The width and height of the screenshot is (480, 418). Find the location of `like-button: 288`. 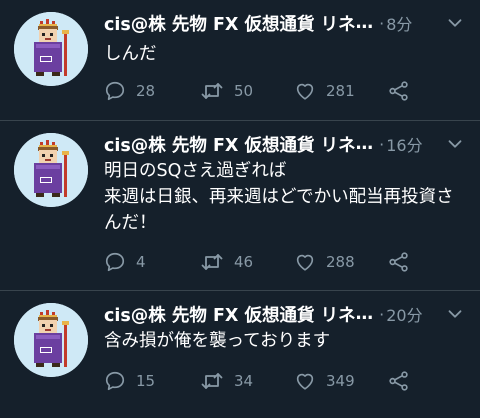

like-button: 288 is located at coordinates (324, 262).